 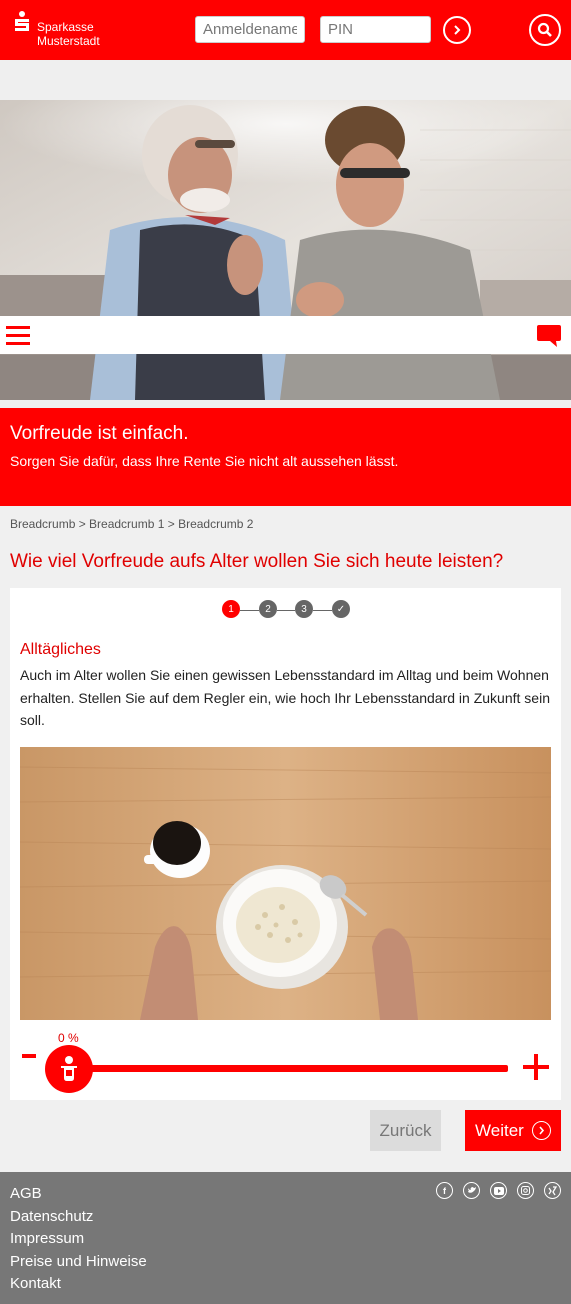 I want to click on twitter-icon, so click(x=471, y=1190).